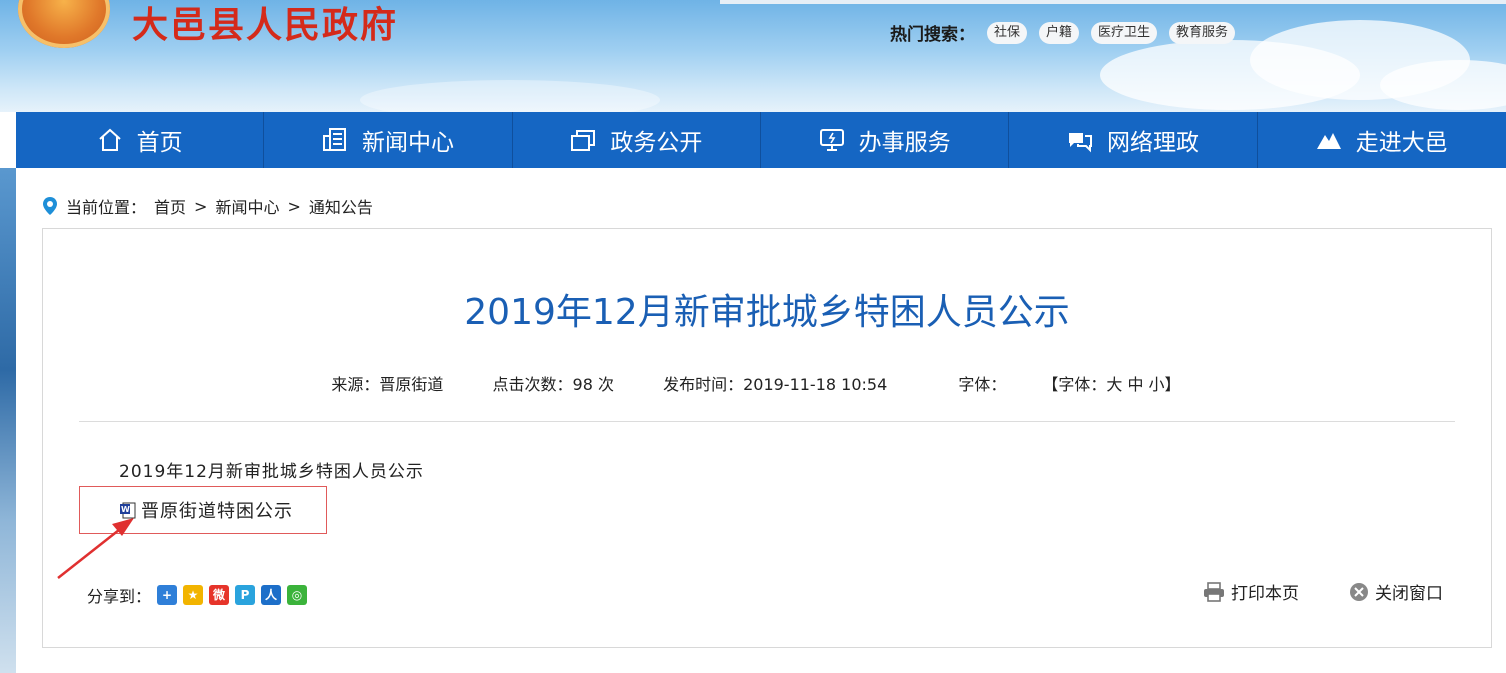 The width and height of the screenshot is (1506, 673). I want to click on nav-item-online-governance: 网络理政, so click(1133, 140).